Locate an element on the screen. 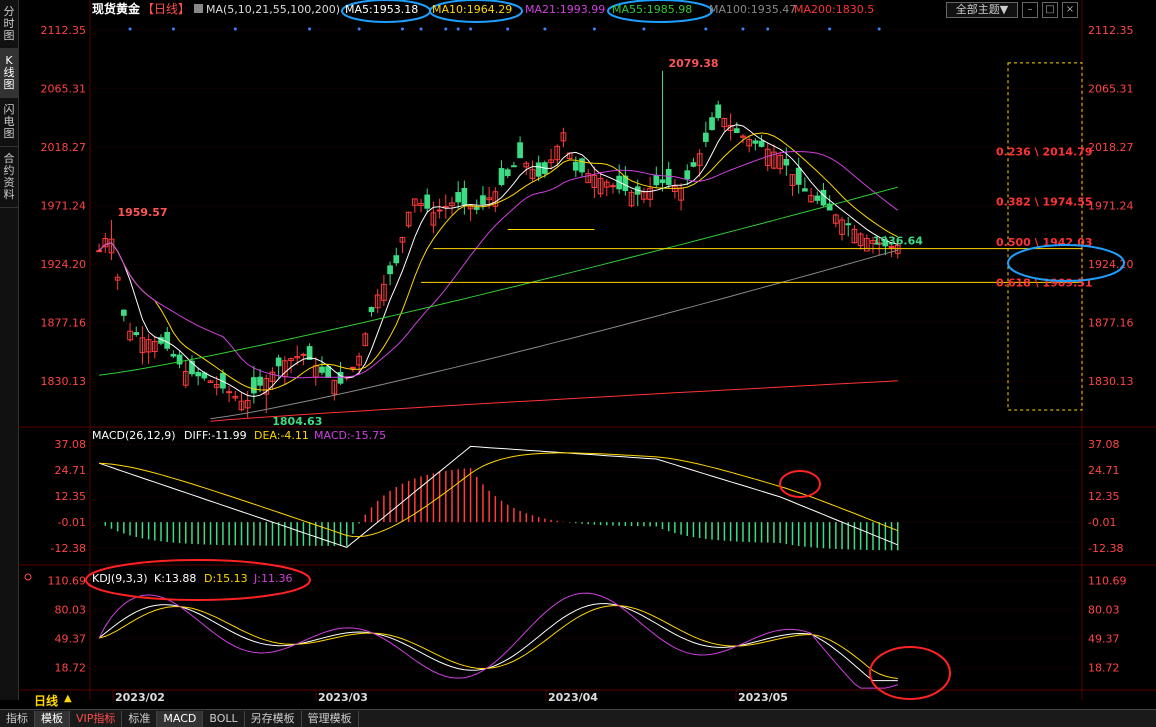 The width and height of the screenshot is (1156, 727). fib-label-1: 0.382 \ 1974.55 is located at coordinates (1044, 201).